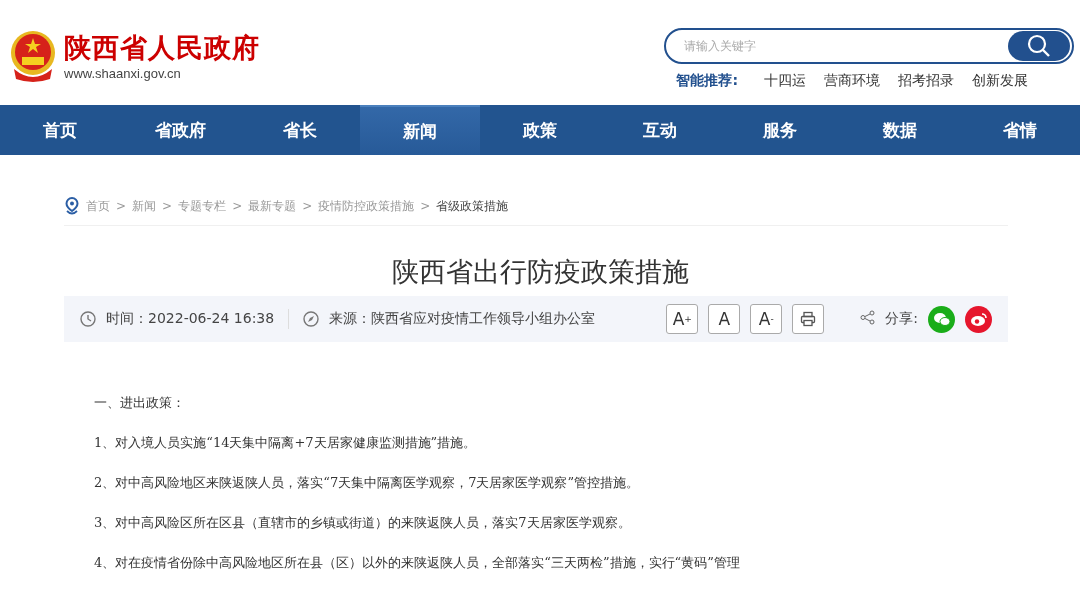 This screenshot has height=596, width=1080. Describe the element at coordinates (72, 206) in the screenshot. I see `location-pin-icon` at that location.